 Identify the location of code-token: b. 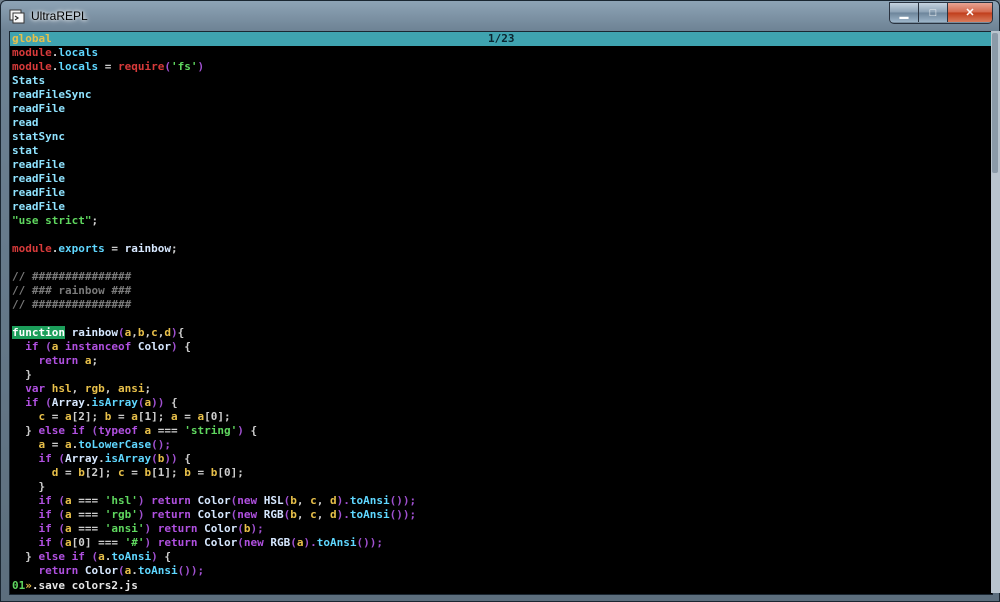
(293, 514).